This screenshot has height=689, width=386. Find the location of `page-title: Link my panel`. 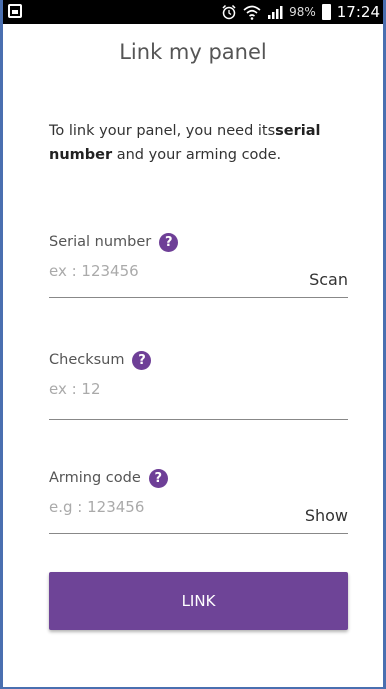

page-title: Link my panel is located at coordinates (193, 52).